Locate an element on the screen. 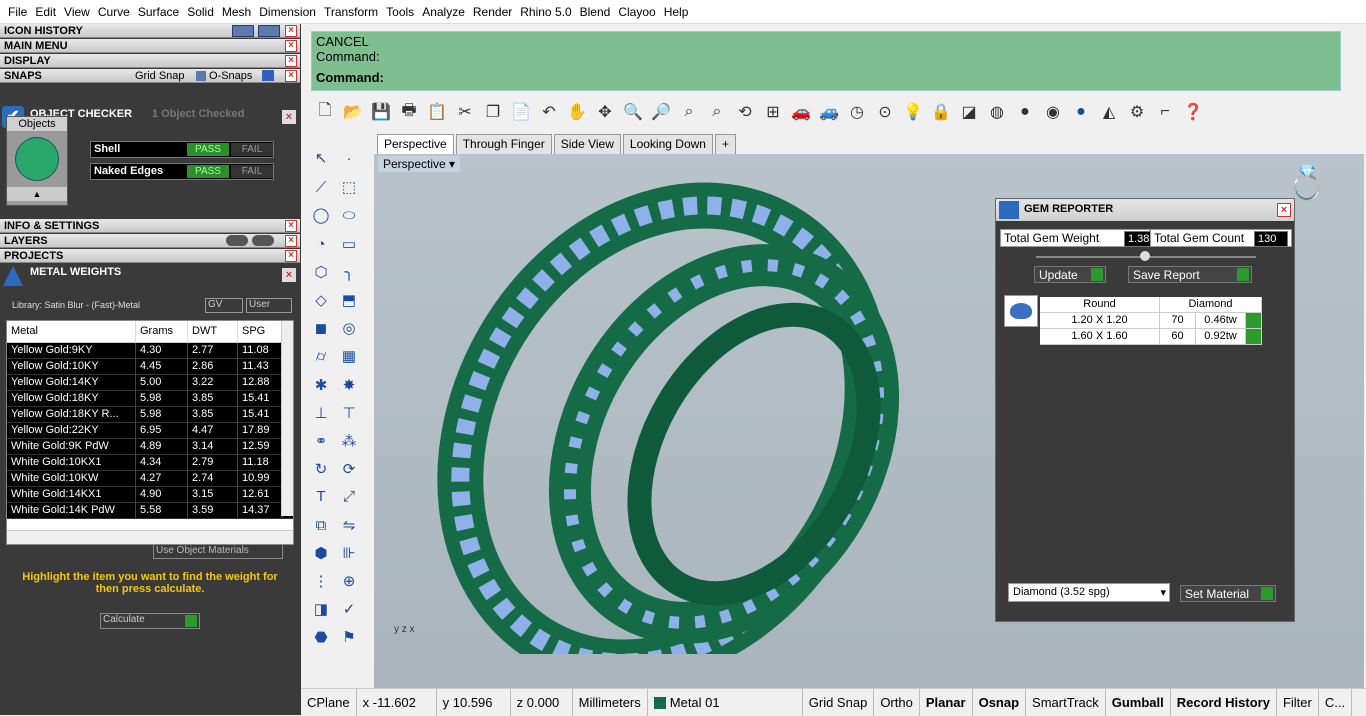 This screenshot has width=1366, height=716. command-prompt: Command: is located at coordinates (826, 77).